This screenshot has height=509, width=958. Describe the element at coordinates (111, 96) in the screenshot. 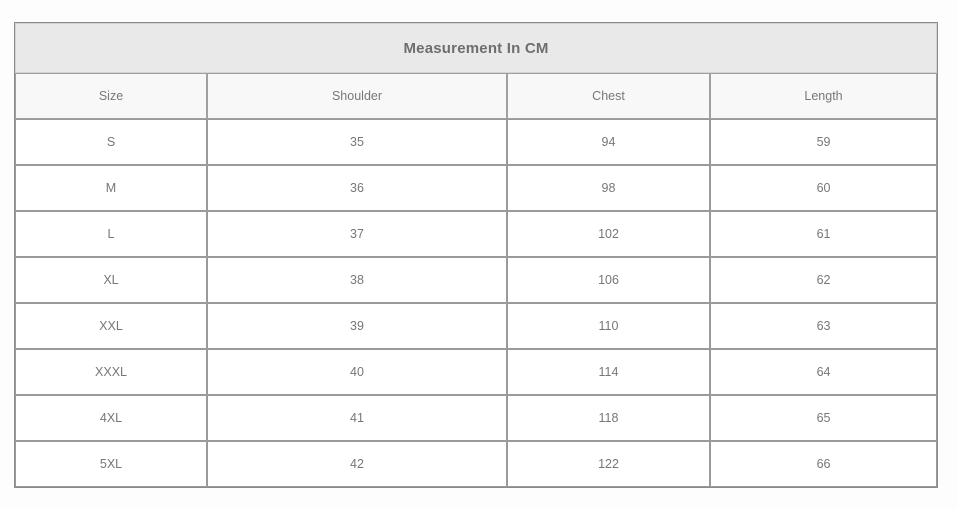

I see `column-header-size: Size` at that location.